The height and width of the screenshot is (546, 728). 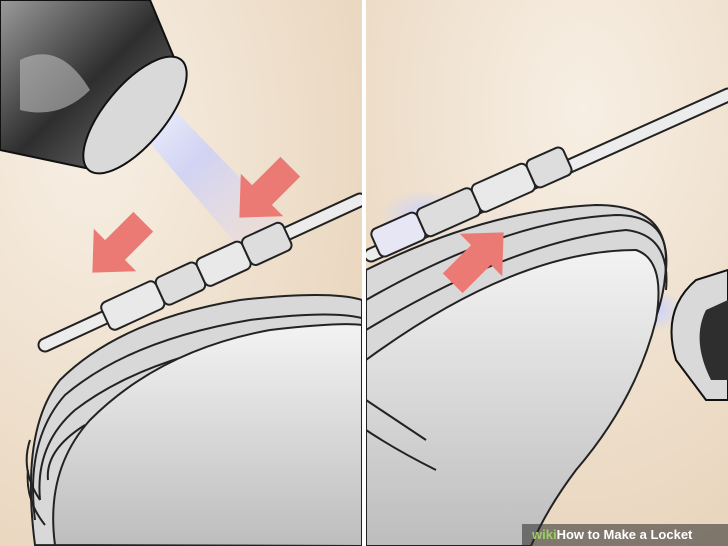 I want to click on watermark-title: How to Make a Locket, so click(x=624, y=534).